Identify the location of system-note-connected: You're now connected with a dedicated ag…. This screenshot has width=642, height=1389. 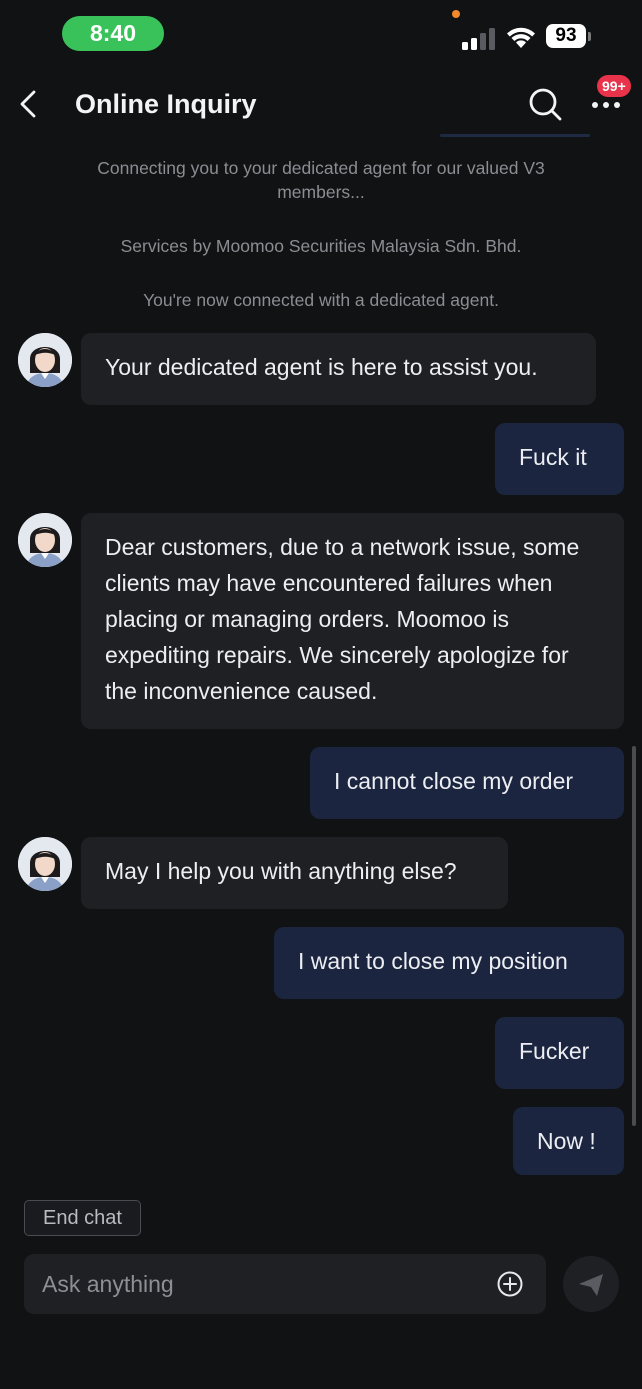
(321, 300).